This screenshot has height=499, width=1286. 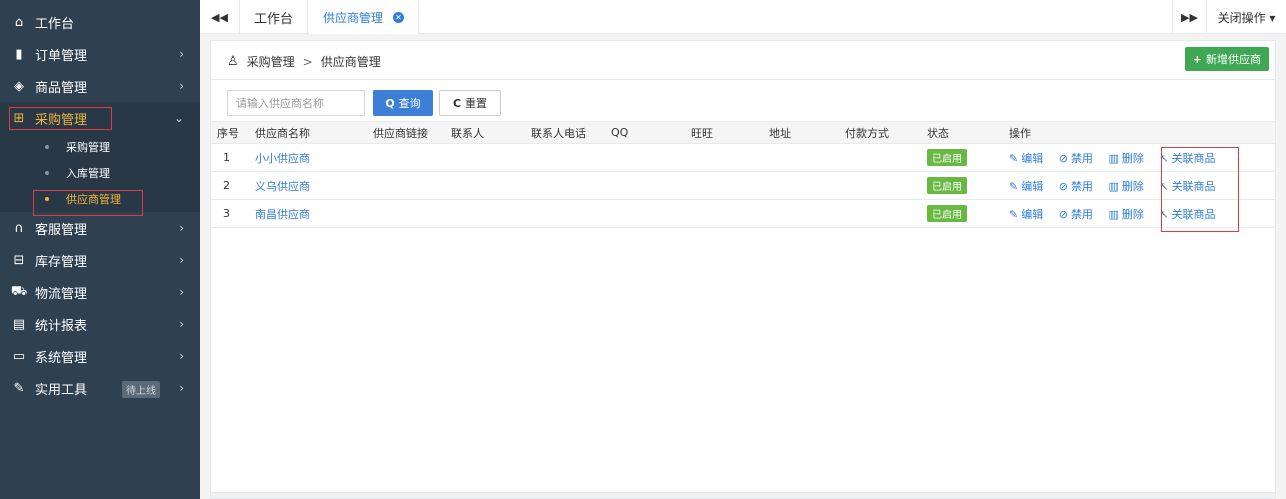 What do you see at coordinates (61, 120) in the screenshot?
I see `sidebar-item-label: 采购管理` at bounding box center [61, 120].